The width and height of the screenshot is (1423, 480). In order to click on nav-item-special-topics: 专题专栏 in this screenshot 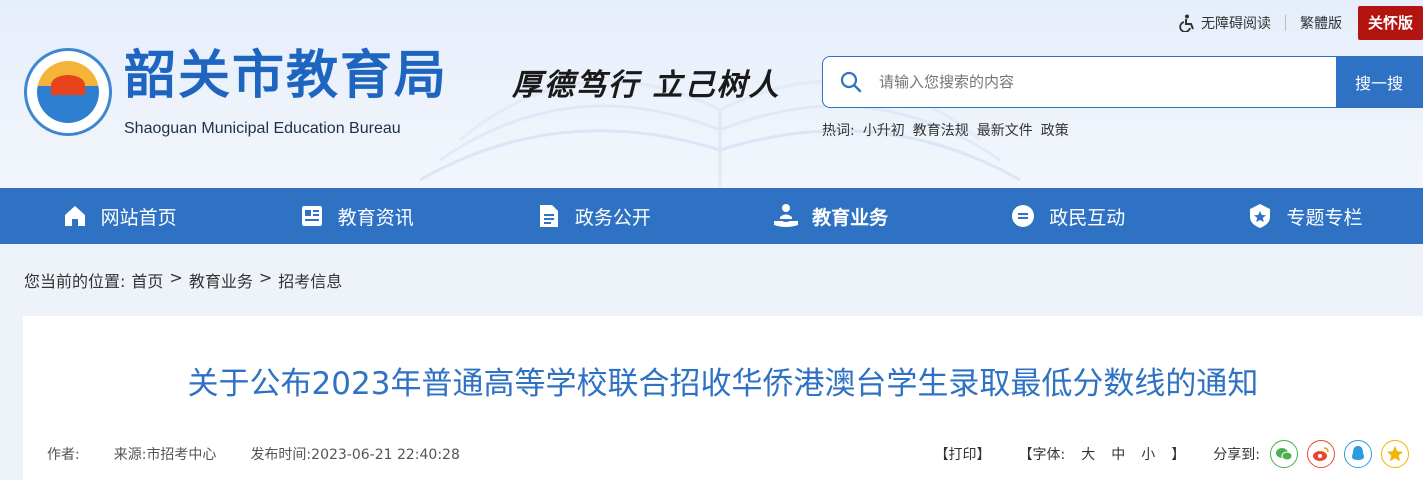, I will do `click(1304, 216)`.